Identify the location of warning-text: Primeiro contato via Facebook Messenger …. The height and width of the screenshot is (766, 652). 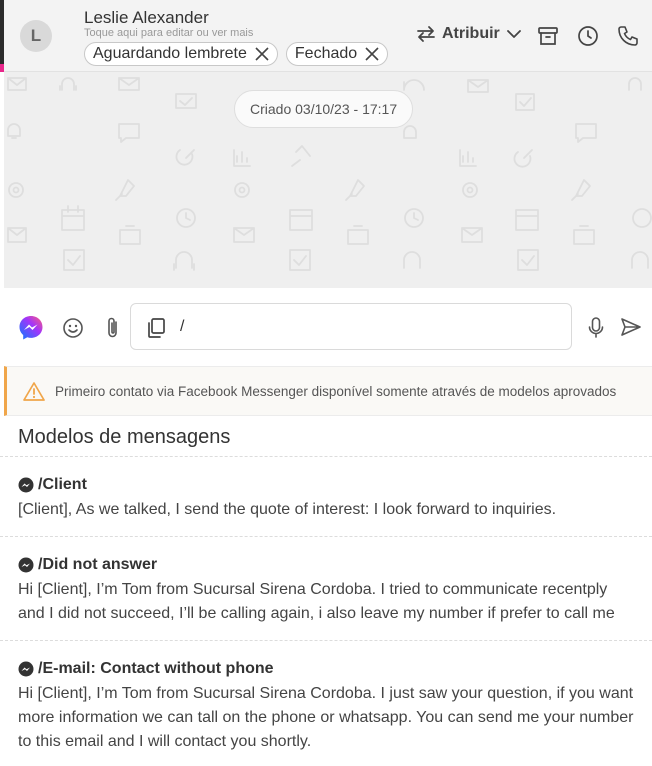
(336, 391).